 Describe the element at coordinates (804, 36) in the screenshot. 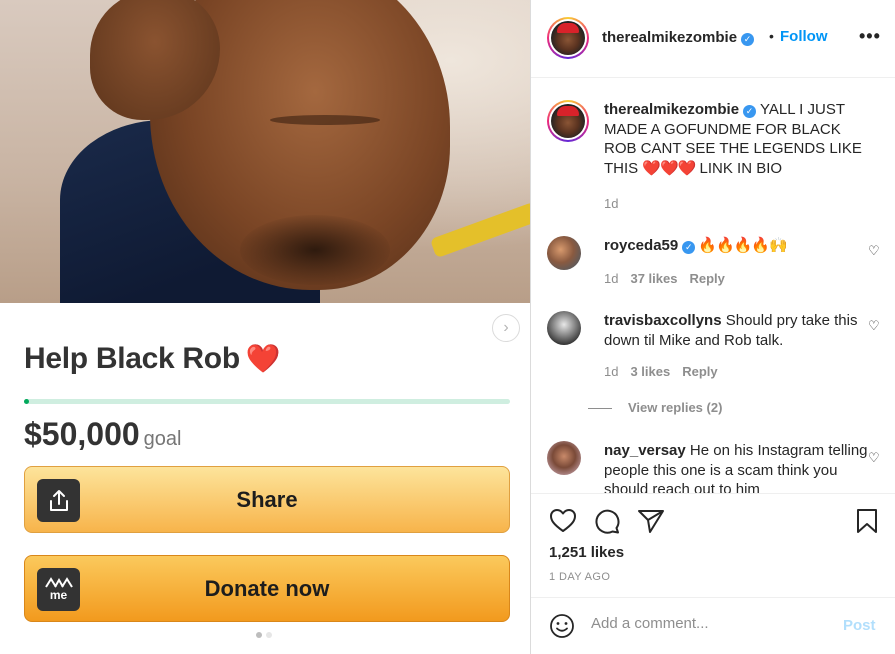

I see `follow-button: Follow` at that location.